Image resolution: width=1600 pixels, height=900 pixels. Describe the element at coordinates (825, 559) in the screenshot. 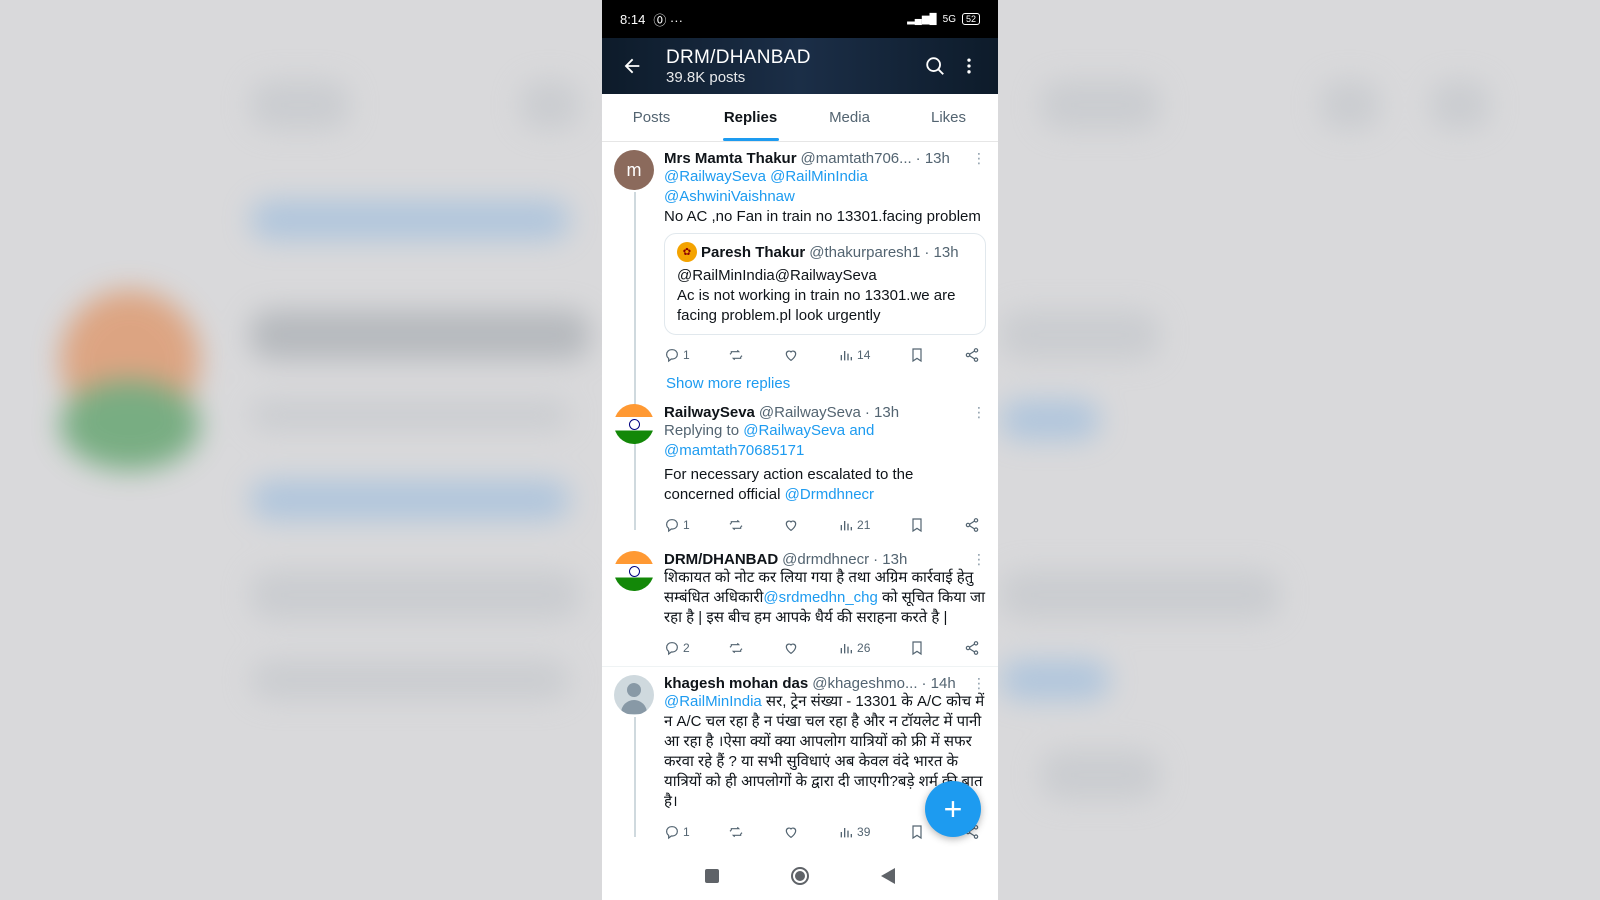

I see `author-handle: @drmdhnecr` at that location.